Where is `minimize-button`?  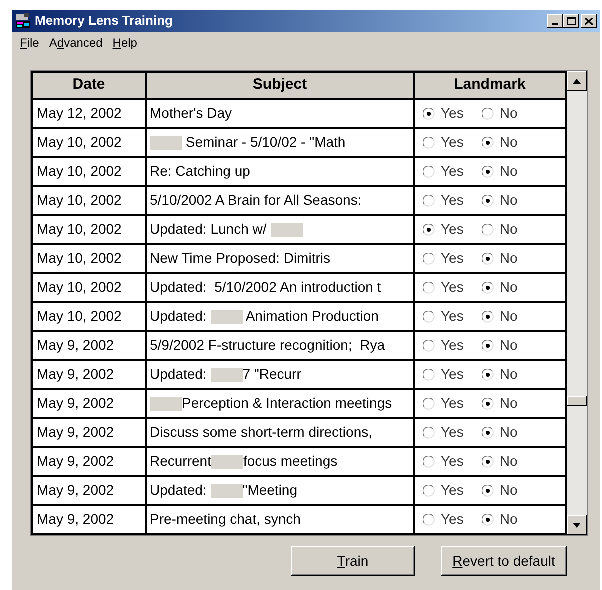
minimize-button is located at coordinates (555, 21).